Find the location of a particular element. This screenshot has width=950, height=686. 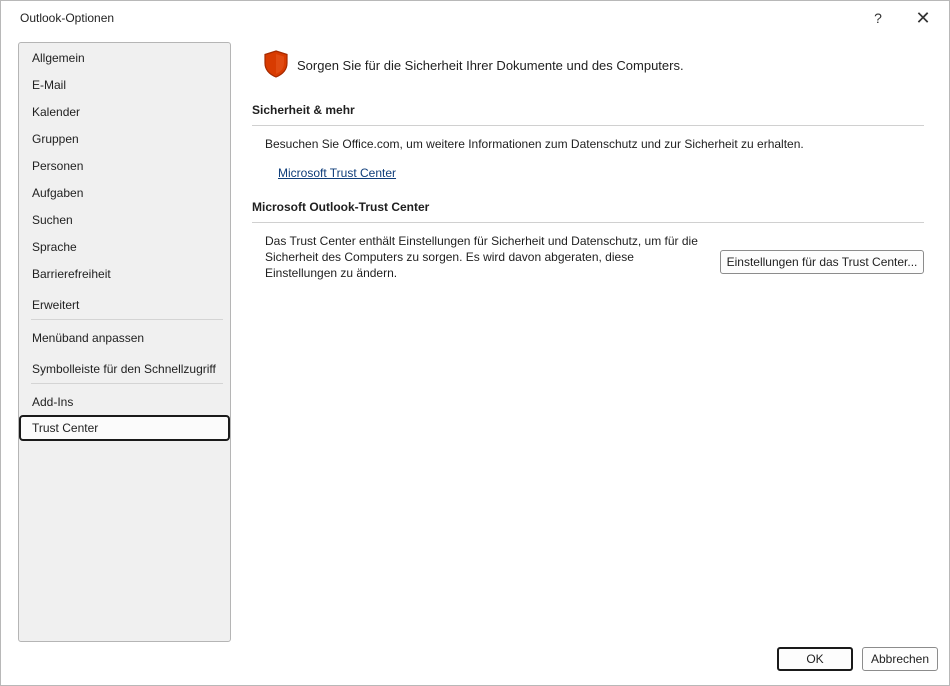

close-button: ✕ is located at coordinates (923, 18).